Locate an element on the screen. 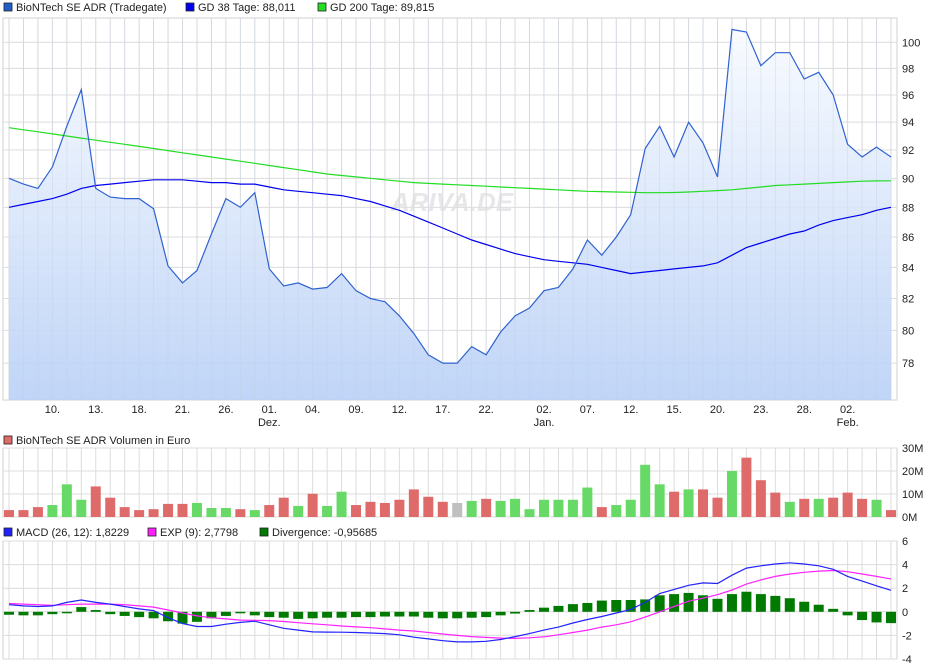  x-tick-month-label: Dez. is located at coordinates (269, 423).